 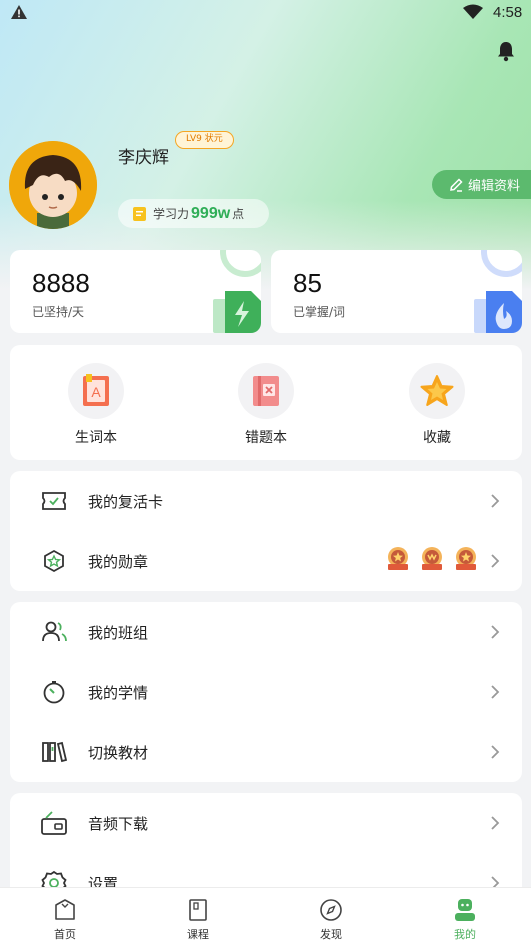 What do you see at coordinates (61, 283) in the screenshot?
I see `stat-value: 8888` at bounding box center [61, 283].